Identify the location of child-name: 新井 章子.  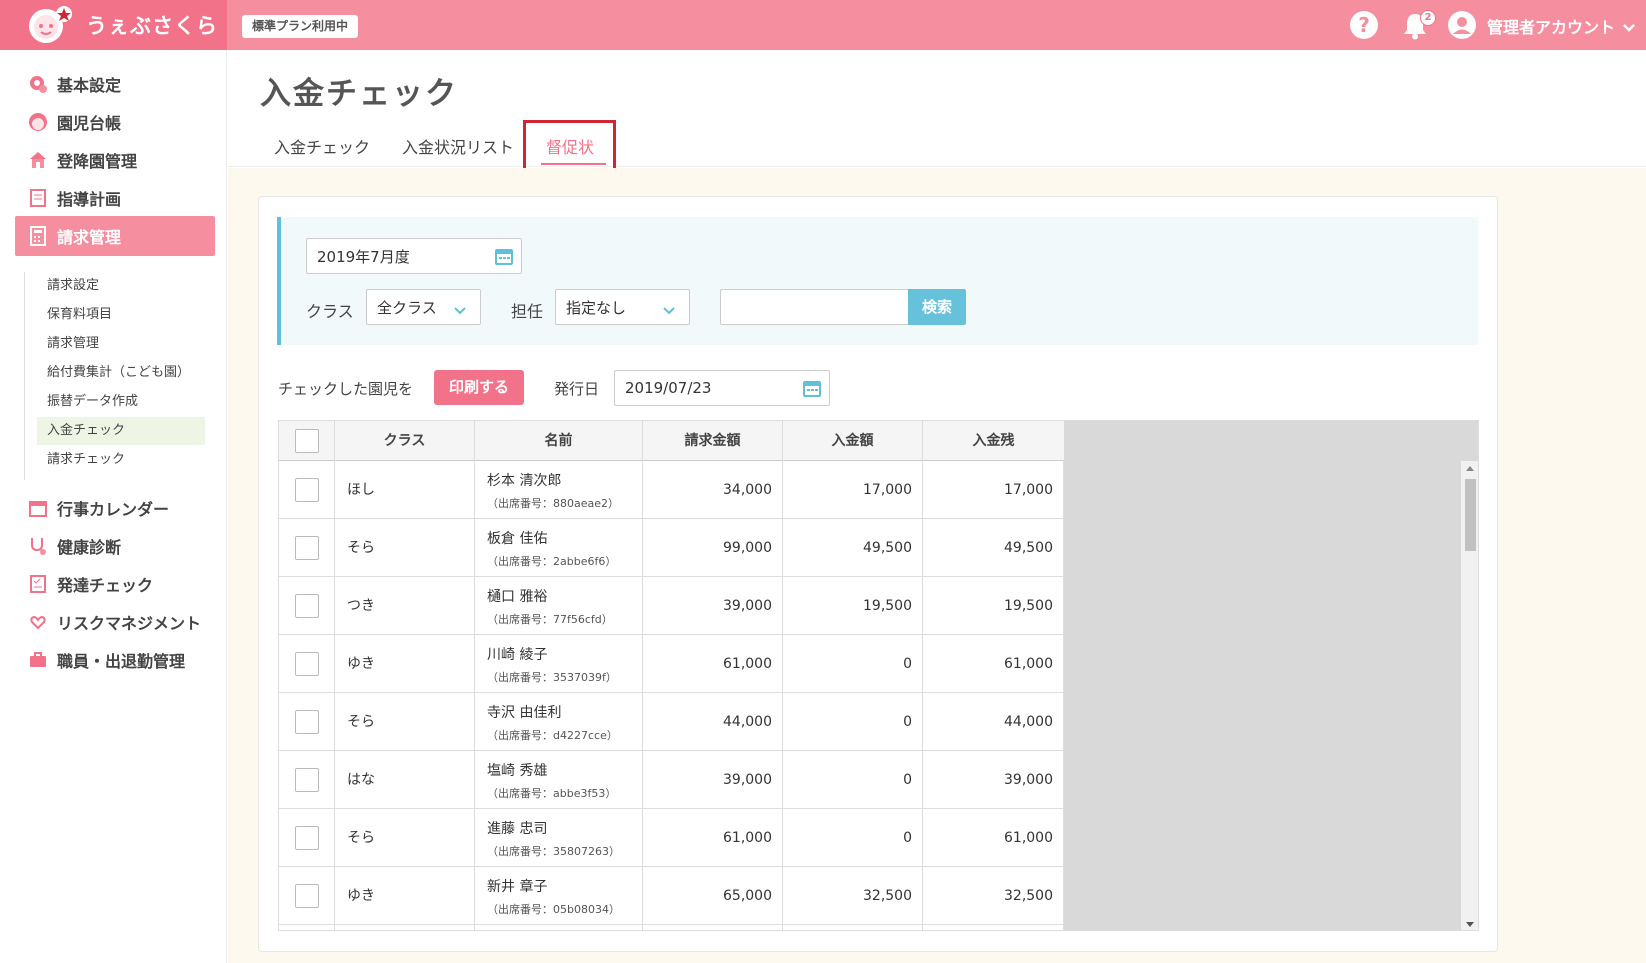
(517, 887).